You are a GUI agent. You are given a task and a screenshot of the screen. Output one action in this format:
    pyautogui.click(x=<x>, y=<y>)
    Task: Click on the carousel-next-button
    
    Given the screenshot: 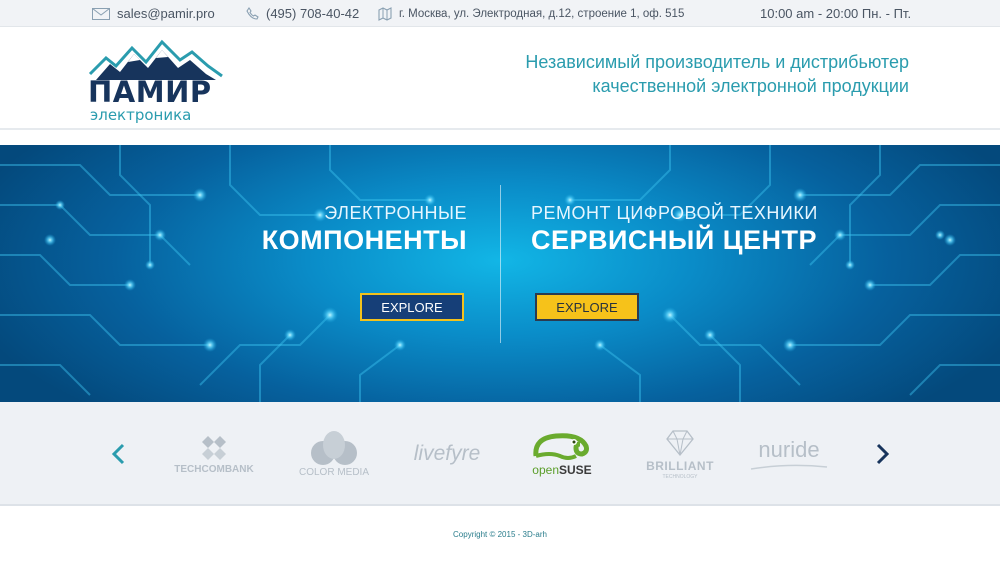 What is the action you would take?
    pyautogui.click(x=883, y=454)
    